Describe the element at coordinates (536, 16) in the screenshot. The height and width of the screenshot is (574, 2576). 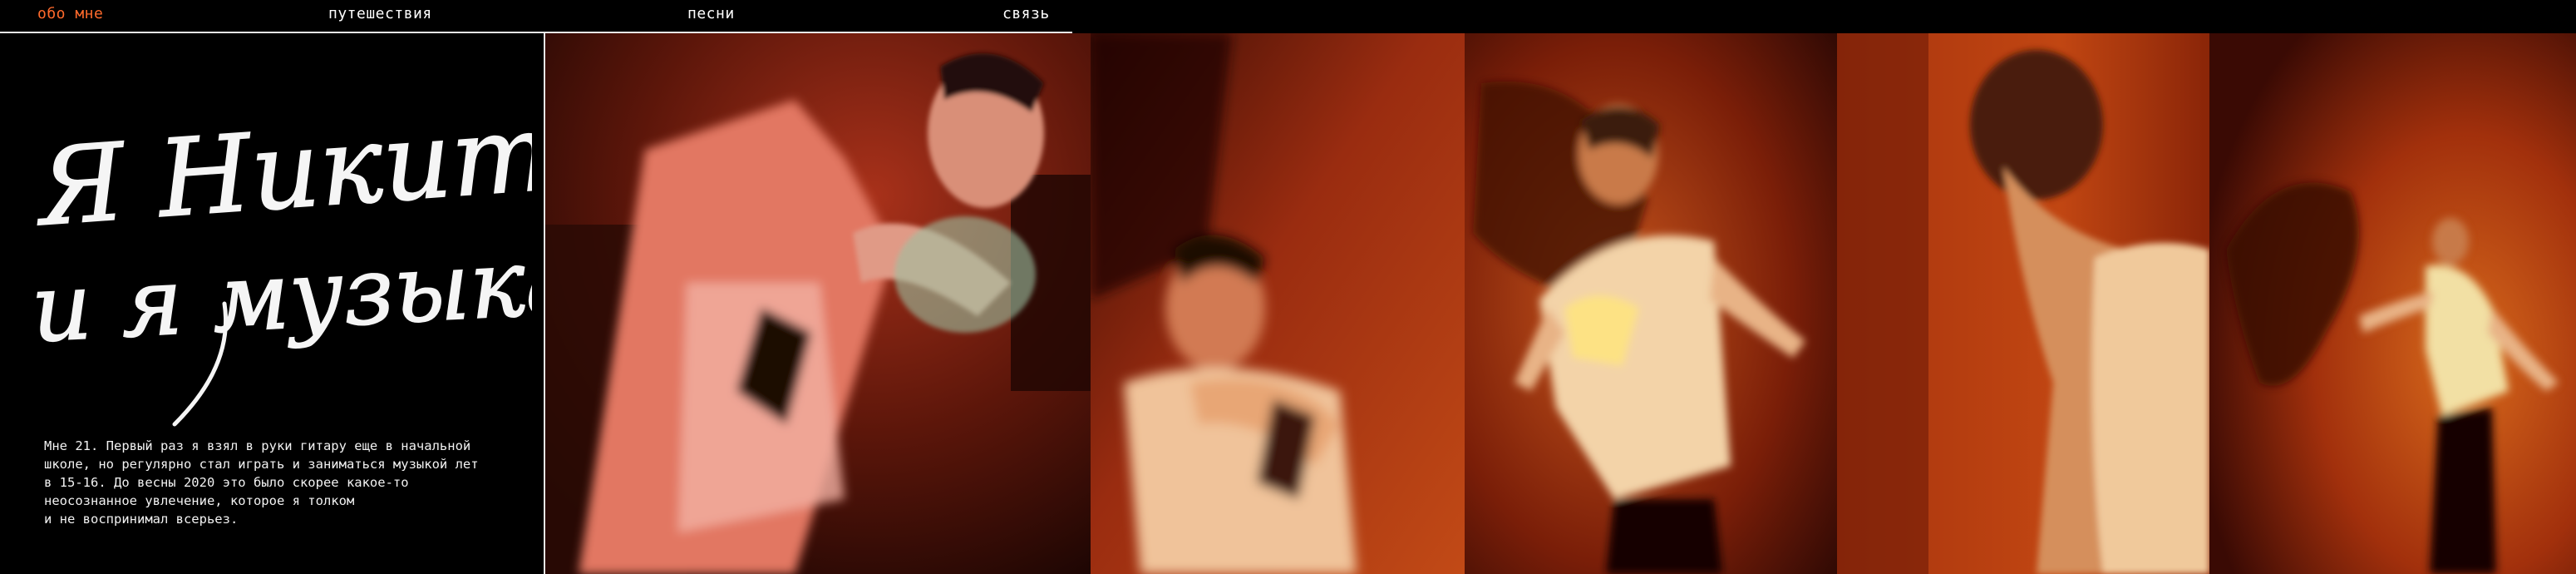
I see `top-navigation: обо мне путешествия песни связь` at that location.